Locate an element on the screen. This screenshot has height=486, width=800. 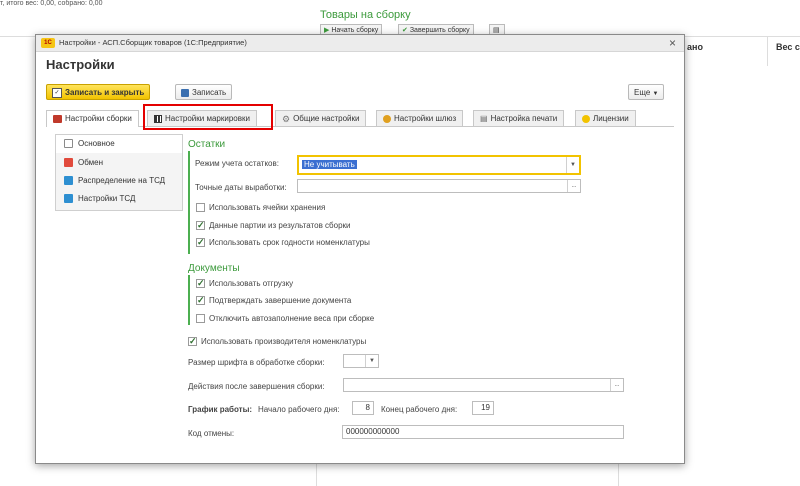
1c-logo-icon: 1С is located at coordinates (48, 43).